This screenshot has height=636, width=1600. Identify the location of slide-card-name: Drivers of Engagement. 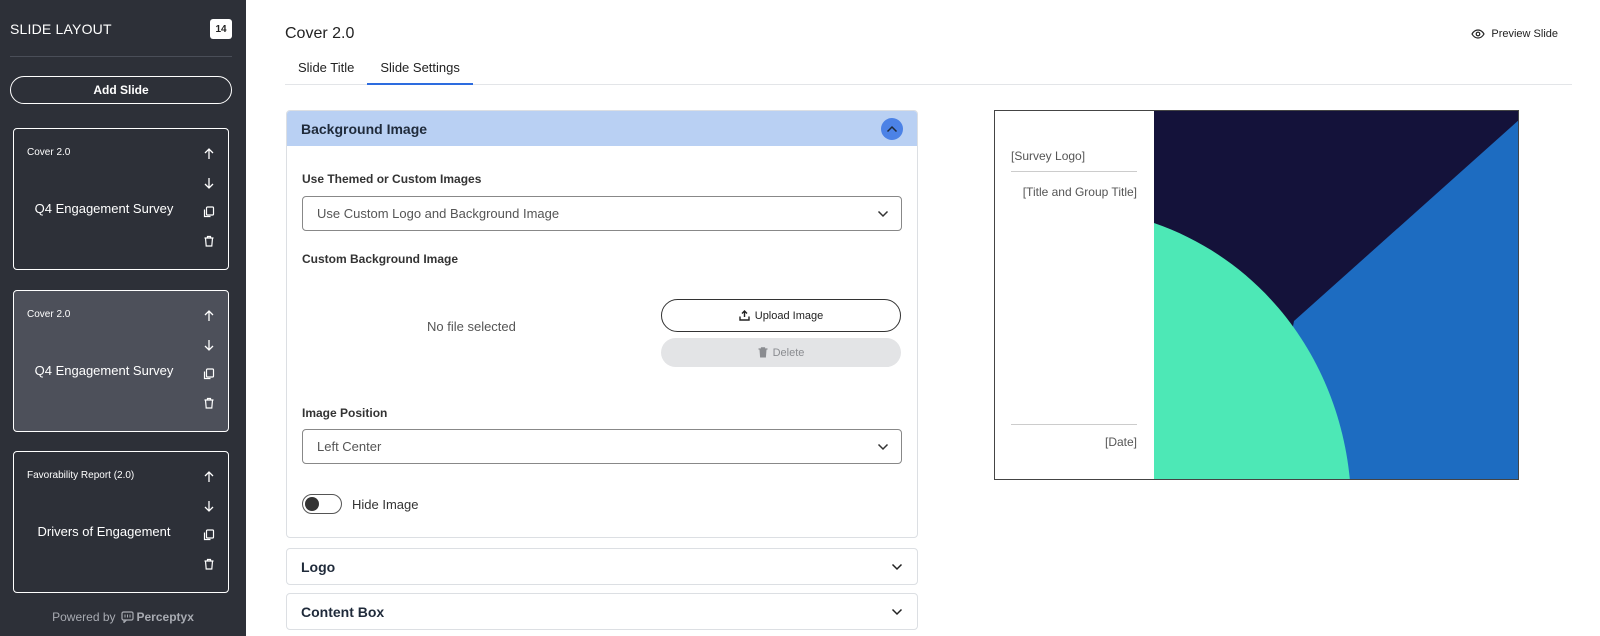
(104, 531).